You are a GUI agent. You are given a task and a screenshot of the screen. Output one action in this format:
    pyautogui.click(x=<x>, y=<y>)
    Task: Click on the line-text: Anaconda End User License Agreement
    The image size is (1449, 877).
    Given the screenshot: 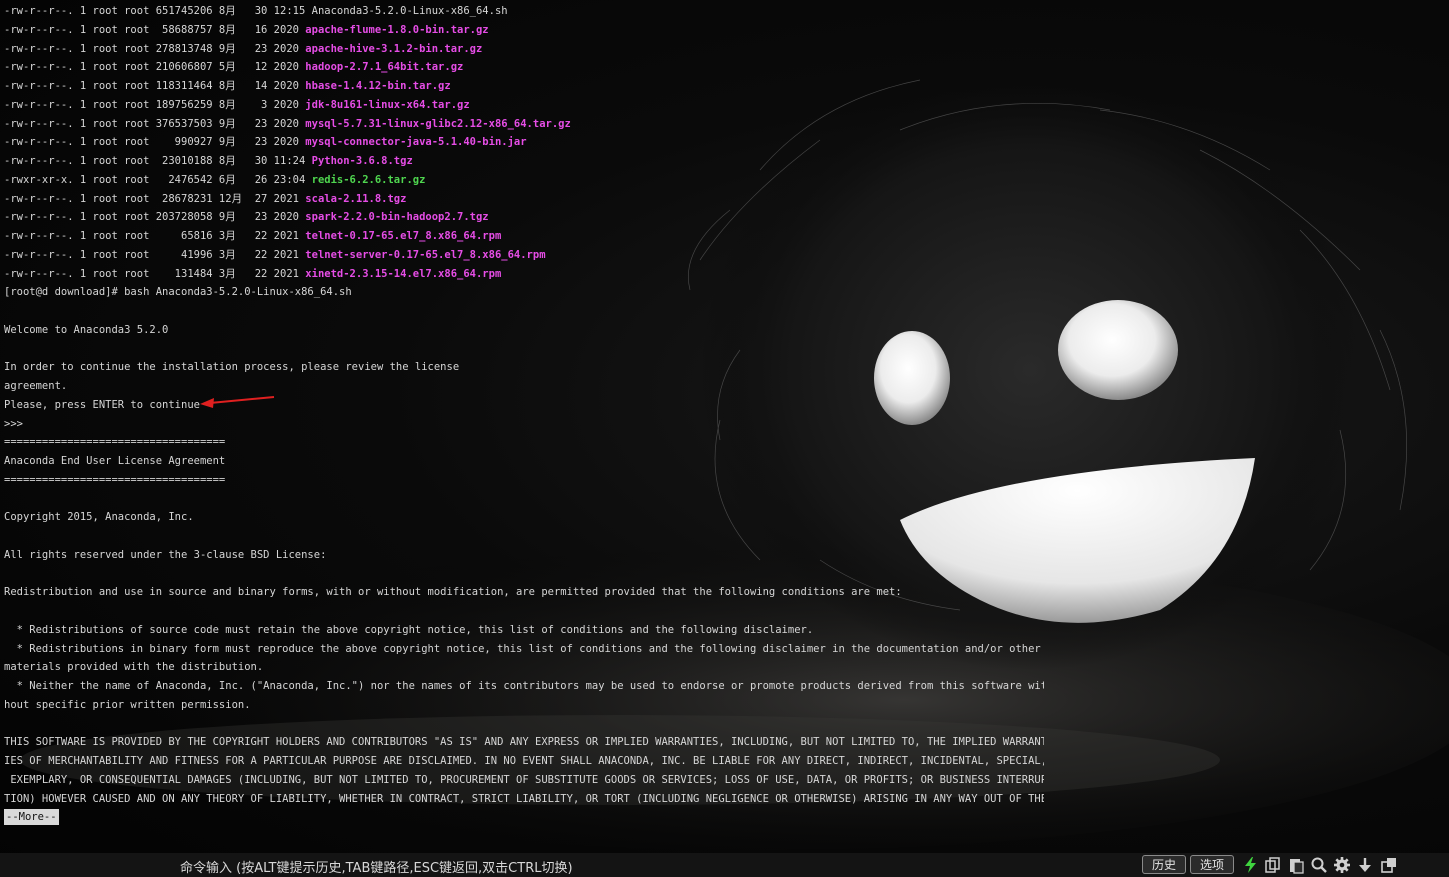 What is the action you would take?
    pyautogui.click(x=115, y=461)
    